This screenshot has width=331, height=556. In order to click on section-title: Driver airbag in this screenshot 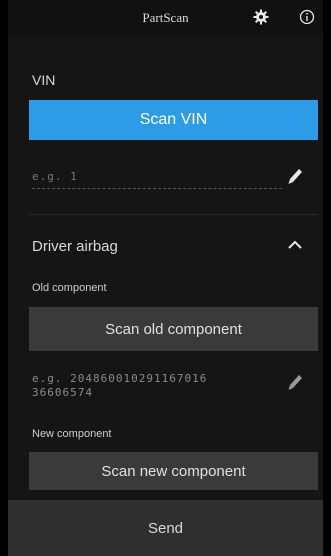, I will do `click(75, 246)`.